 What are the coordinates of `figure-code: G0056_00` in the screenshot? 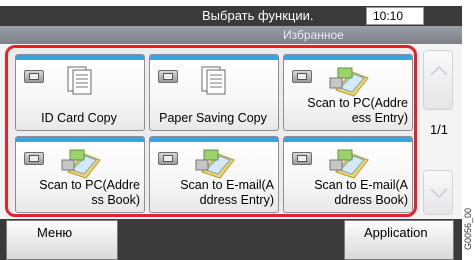 It's located at (468, 228).